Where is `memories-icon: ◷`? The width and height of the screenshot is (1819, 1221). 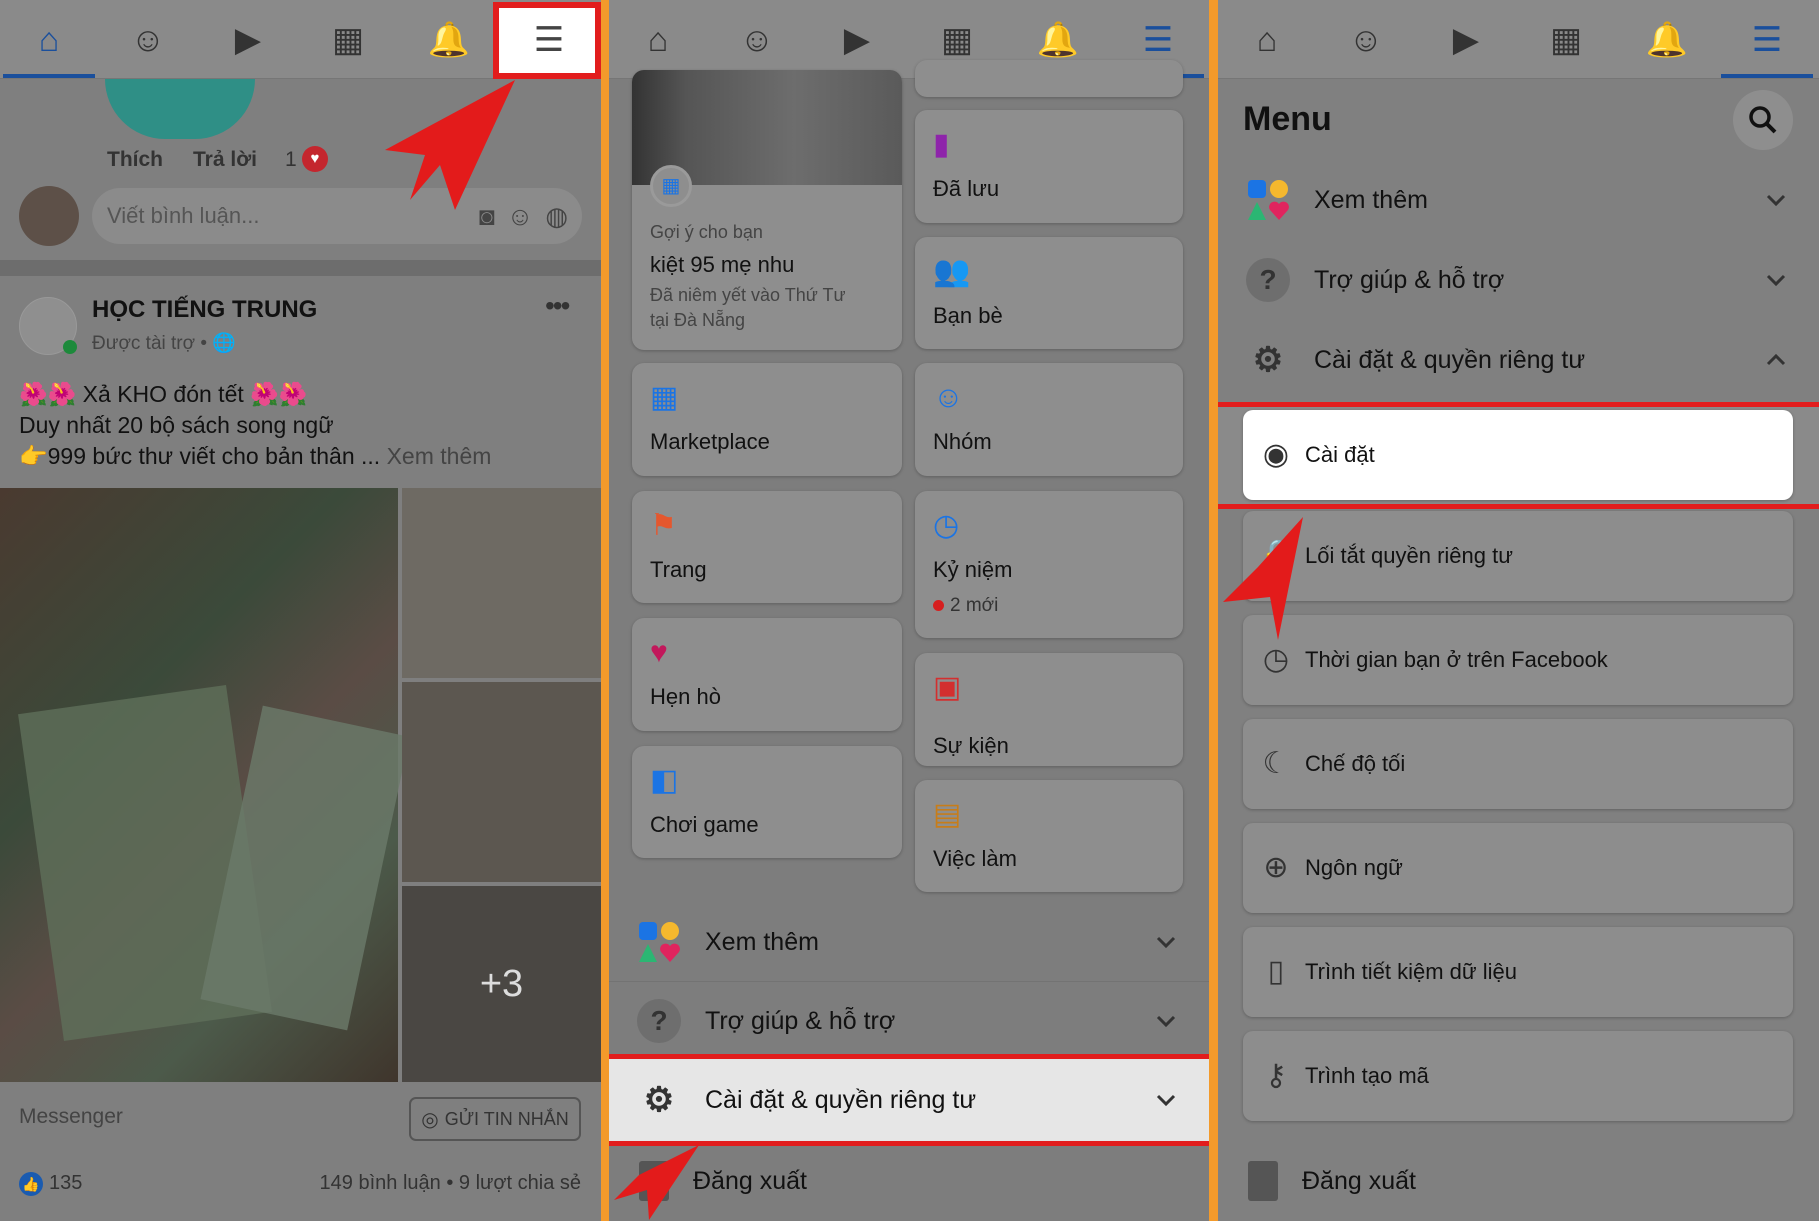 memories-icon: ◷ is located at coordinates (946, 525).